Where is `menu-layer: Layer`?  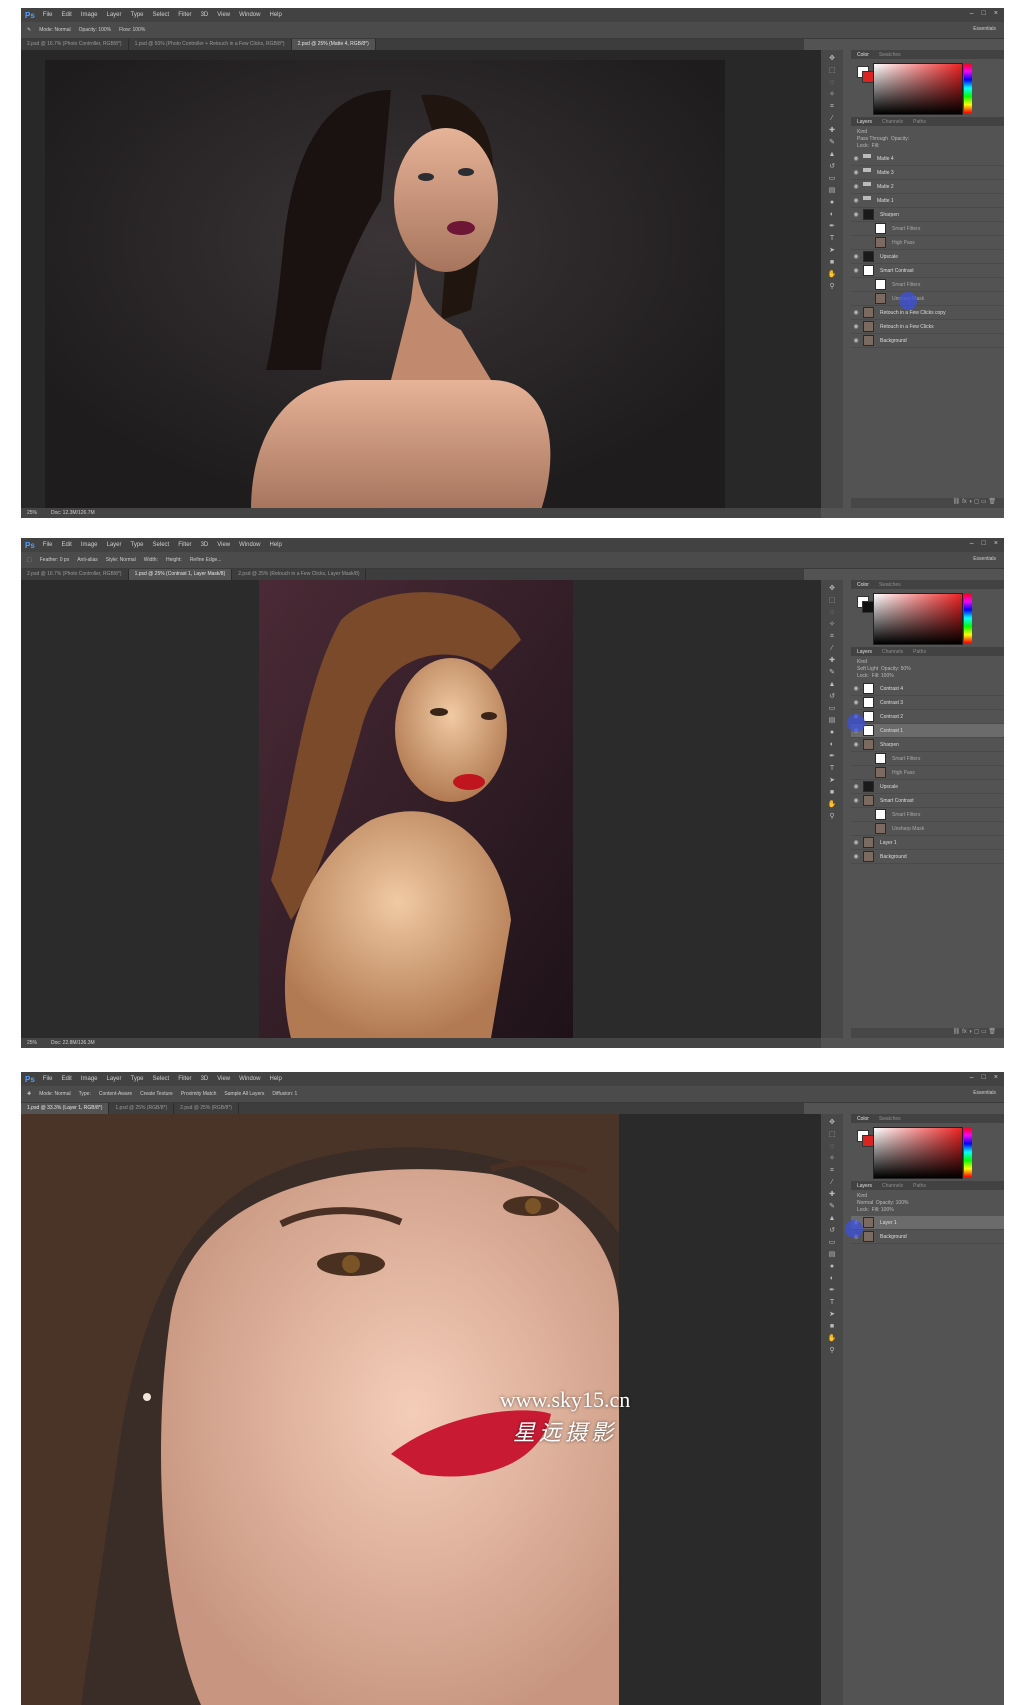
menu-layer: Layer is located at coordinates (114, 15).